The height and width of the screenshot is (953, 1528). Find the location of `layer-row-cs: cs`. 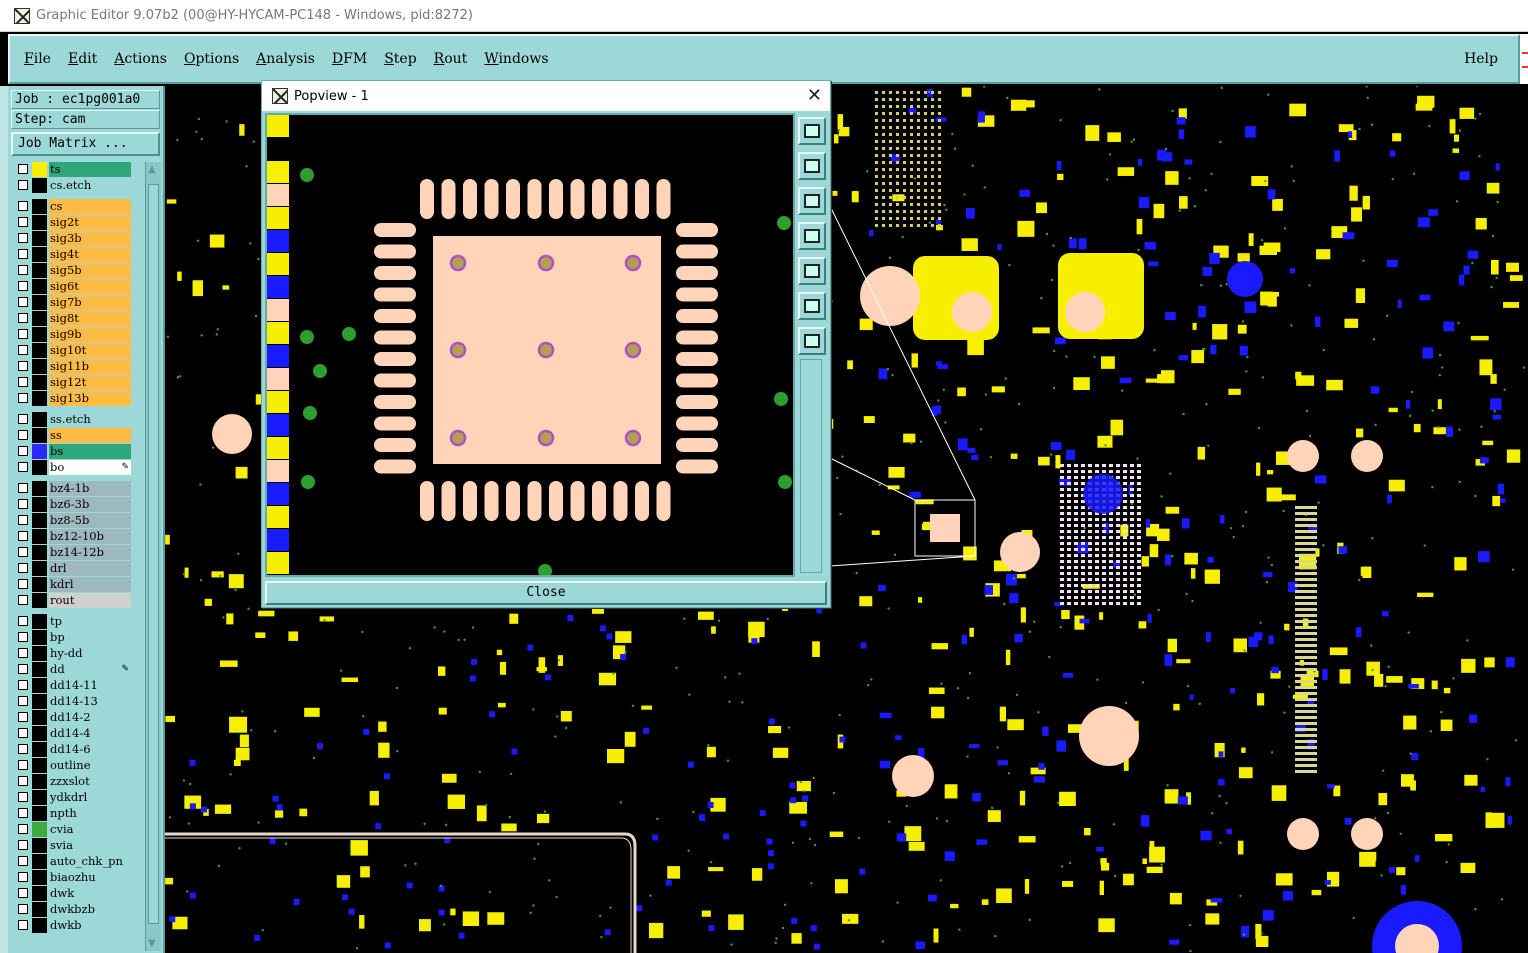

layer-row-cs: cs is located at coordinates (73, 206).